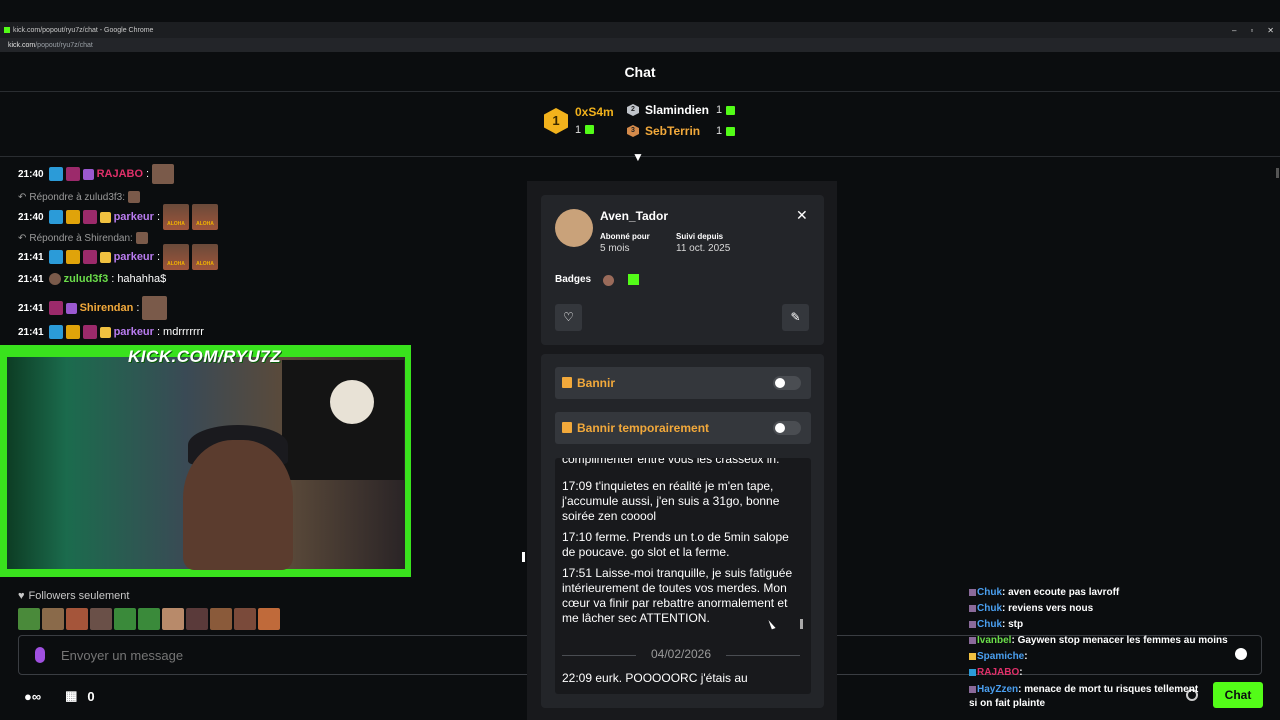 The image size is (1280, 720). Describe the element at coordinates (787, 428) in the screenshot. I see `timeout-toggle` at that location.